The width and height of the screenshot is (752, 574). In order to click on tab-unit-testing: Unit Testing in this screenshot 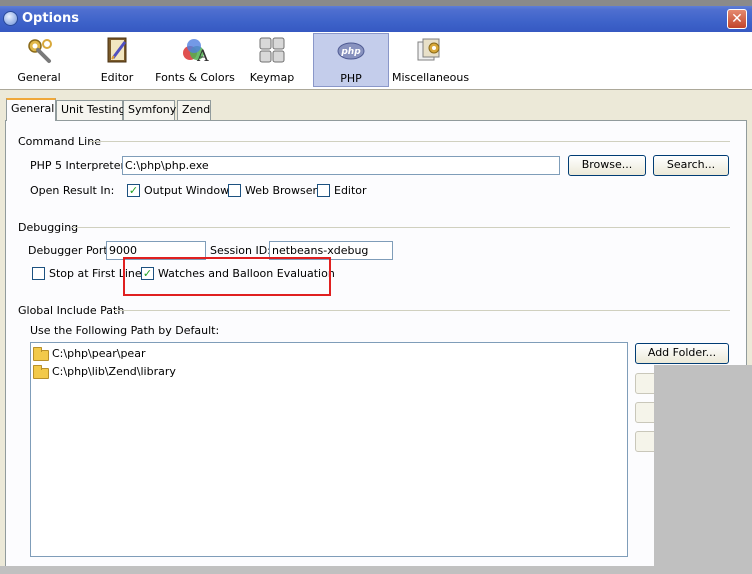, I will do `click(91, 110)`.